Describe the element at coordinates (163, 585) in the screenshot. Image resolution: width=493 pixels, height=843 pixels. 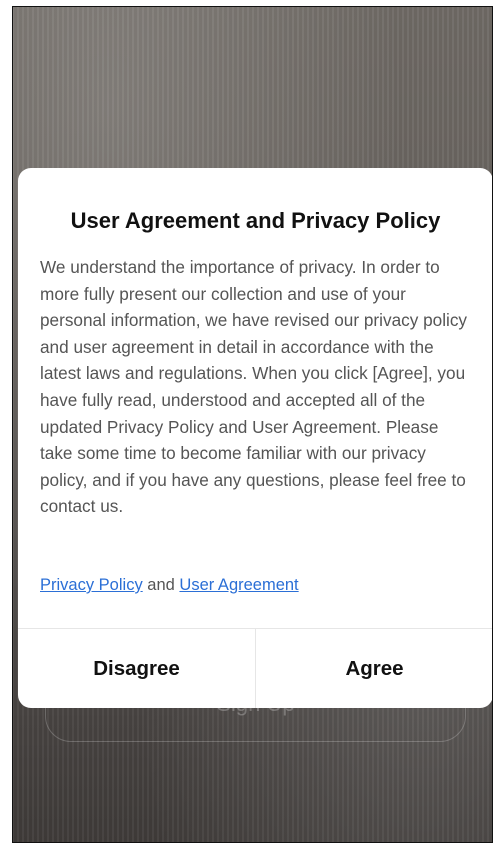
I see `links-connector: and` at that location.